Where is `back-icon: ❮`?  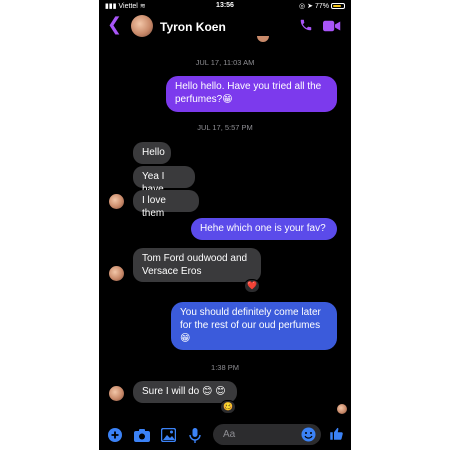
back-icon: ❮ is located at coordinates (114, 24).